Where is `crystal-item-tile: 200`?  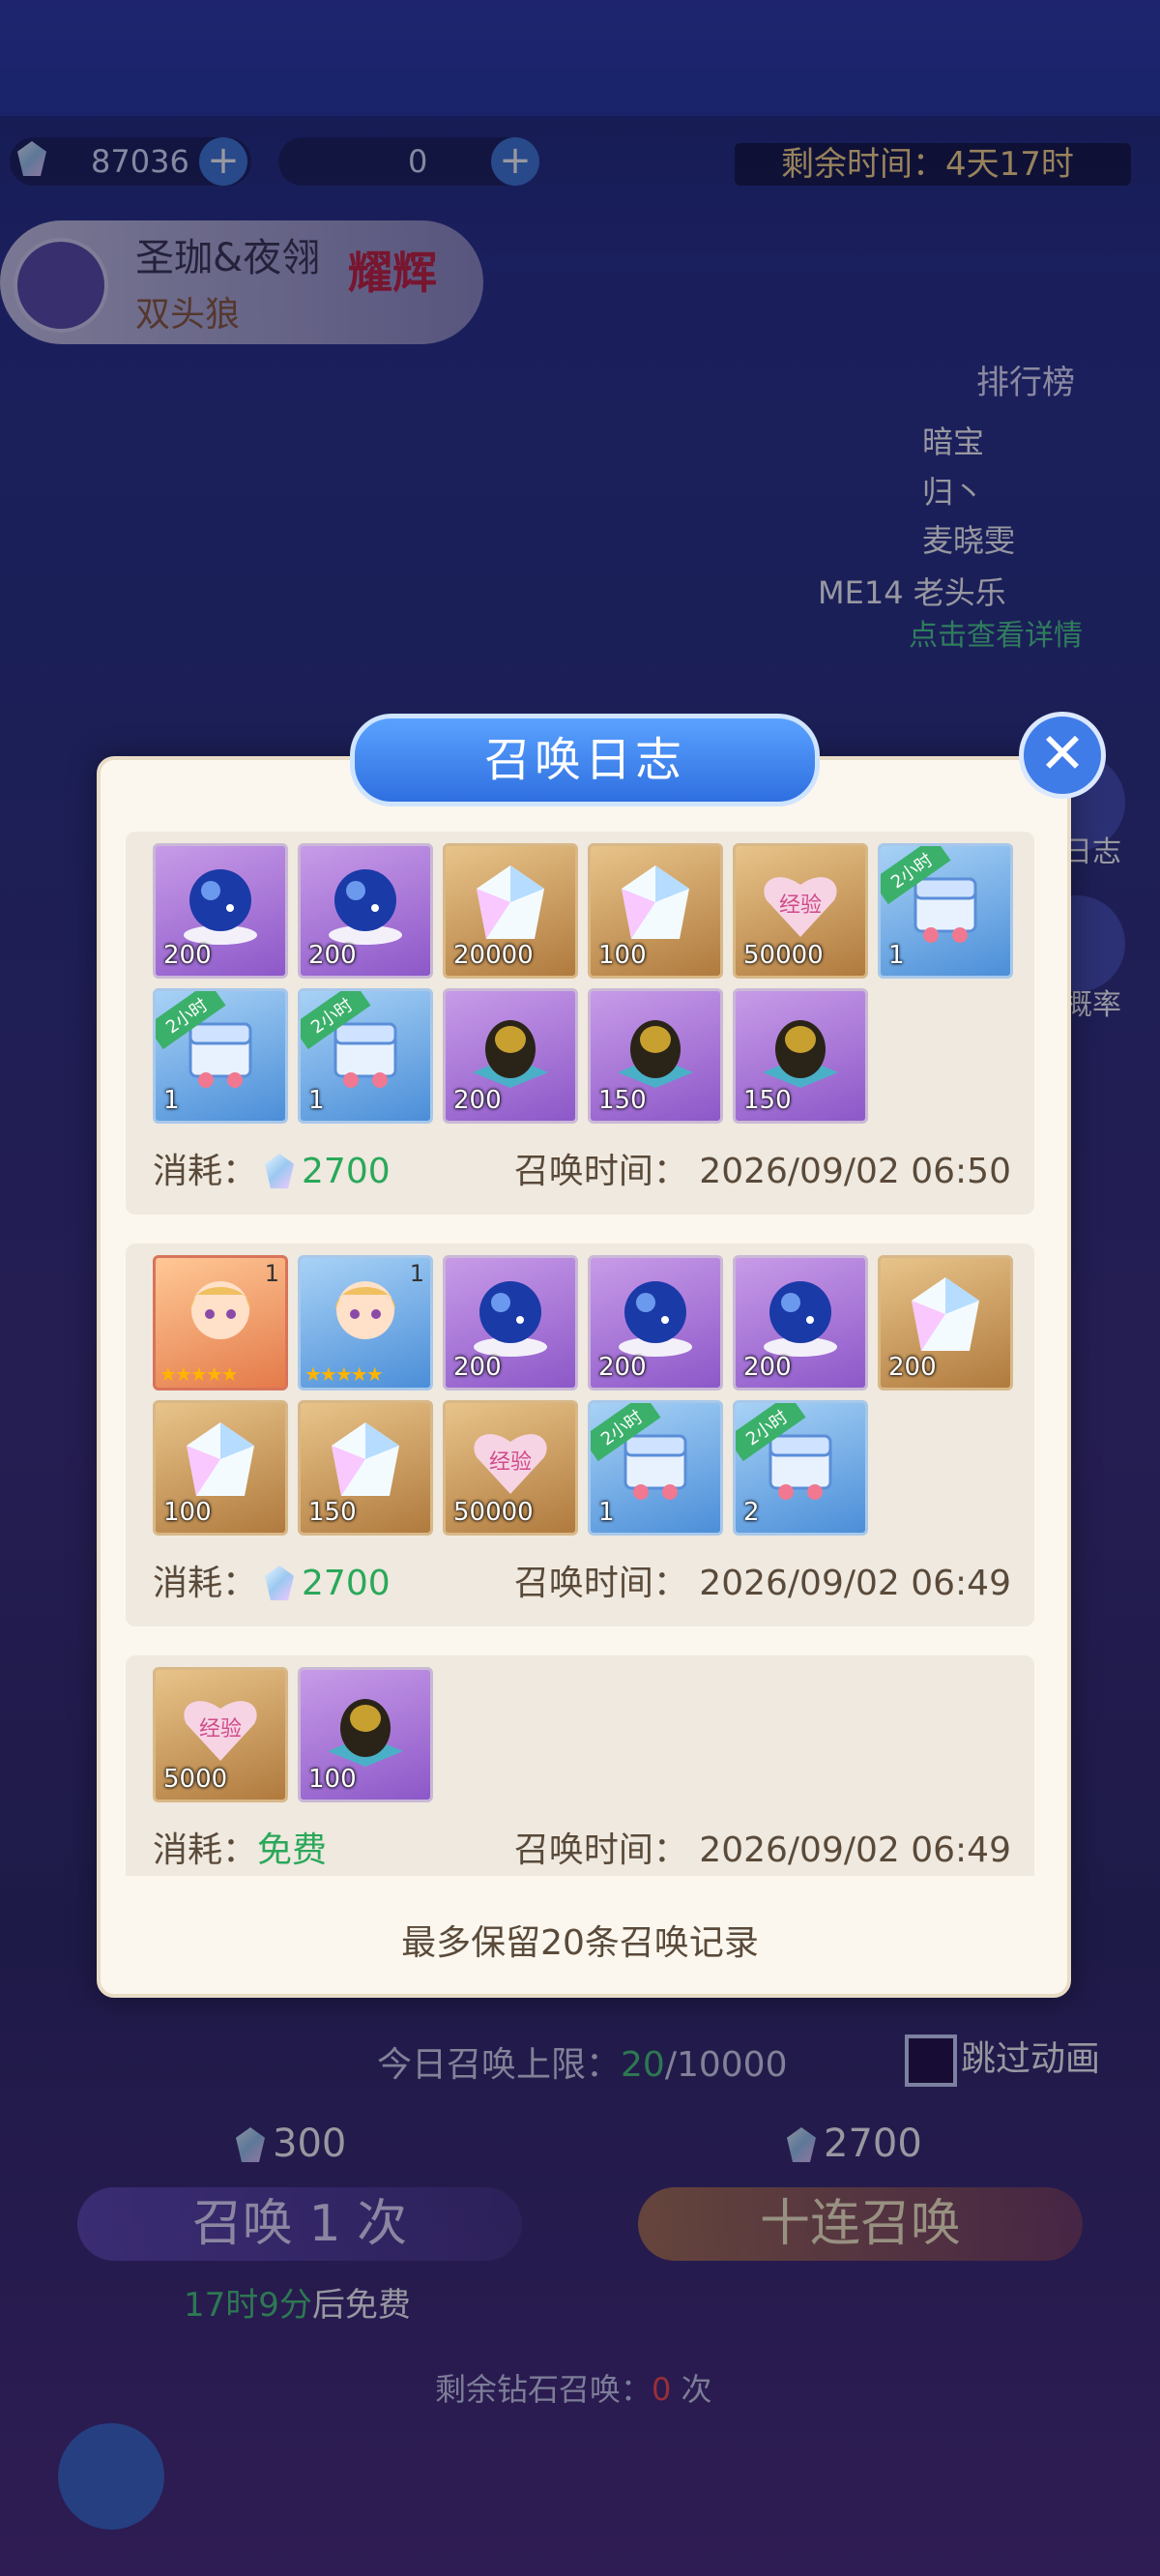 crystal-item-tile: 200 is located at coordinates (945, 1322).